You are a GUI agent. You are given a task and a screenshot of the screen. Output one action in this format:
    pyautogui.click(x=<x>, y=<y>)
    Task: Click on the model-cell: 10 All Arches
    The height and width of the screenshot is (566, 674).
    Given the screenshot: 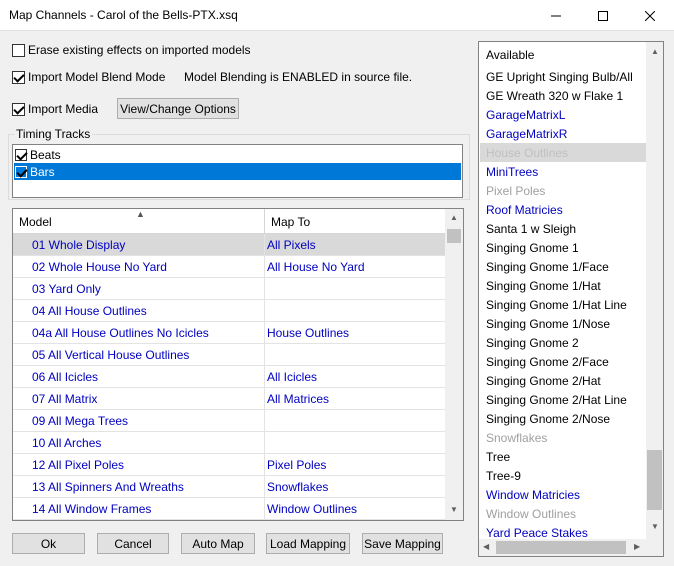 What is the action you would take?
    pyautogui.click(x=66, y=443)
    